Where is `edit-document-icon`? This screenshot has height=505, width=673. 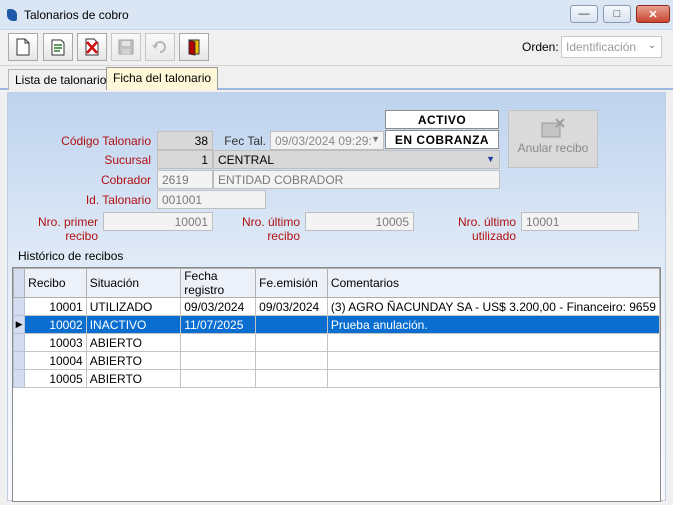
edit-document-icon is located at coordinates (58, 47).